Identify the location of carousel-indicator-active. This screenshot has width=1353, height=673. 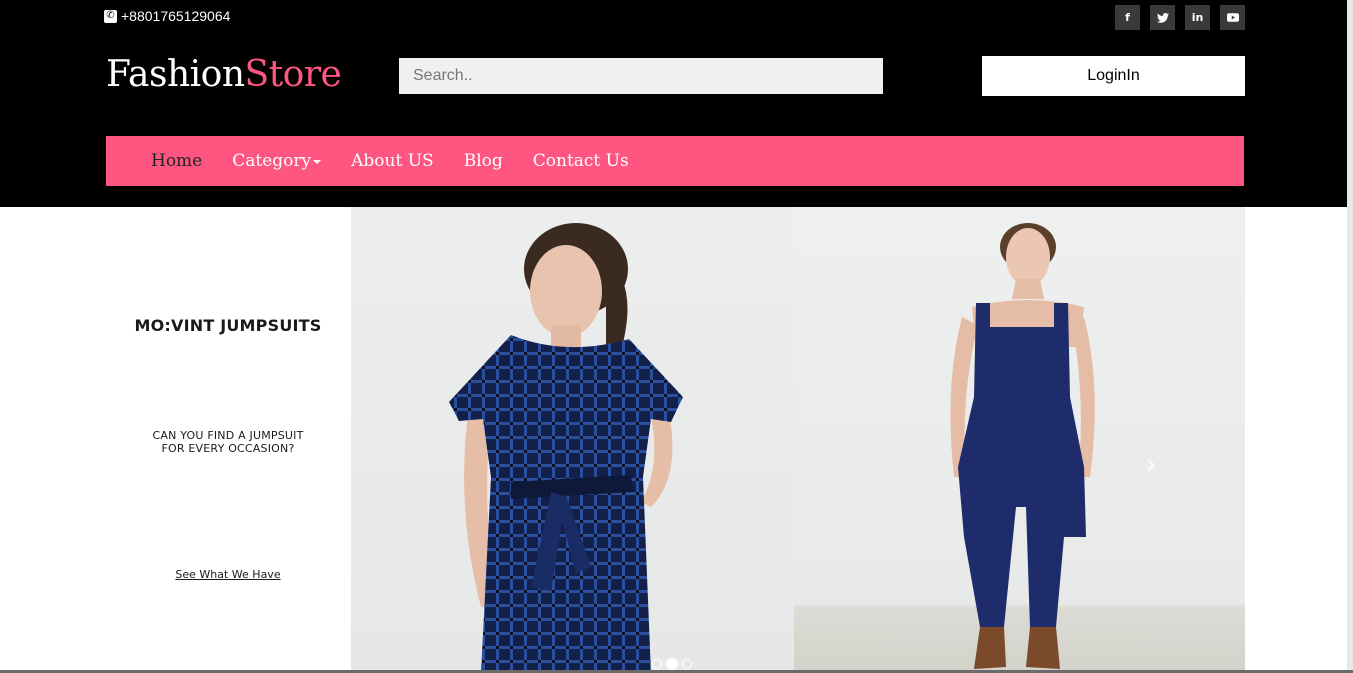
(672, 664).